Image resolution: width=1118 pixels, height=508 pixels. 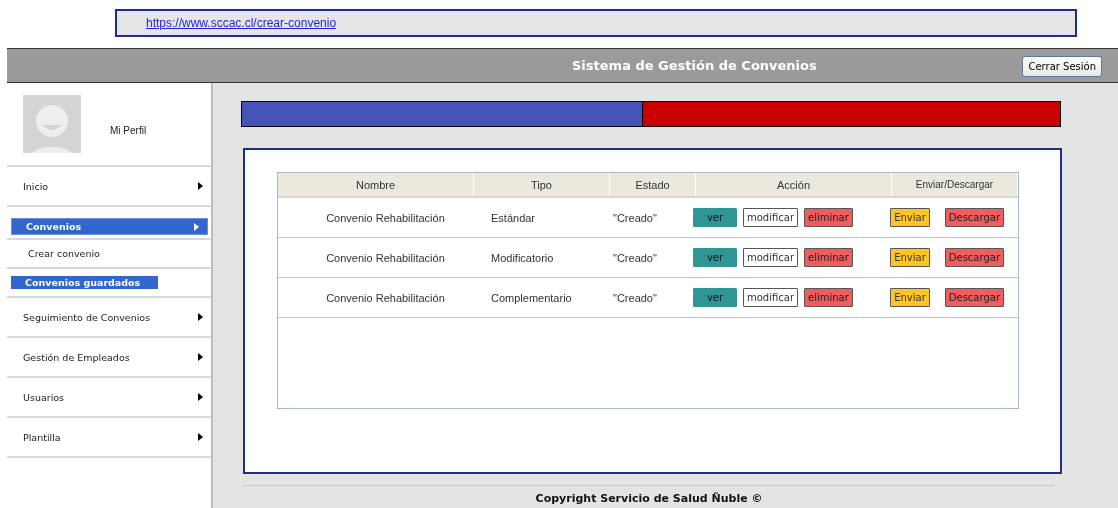 I want to click on column-header: Enviar/Descargar, so click(x=955, y=184).